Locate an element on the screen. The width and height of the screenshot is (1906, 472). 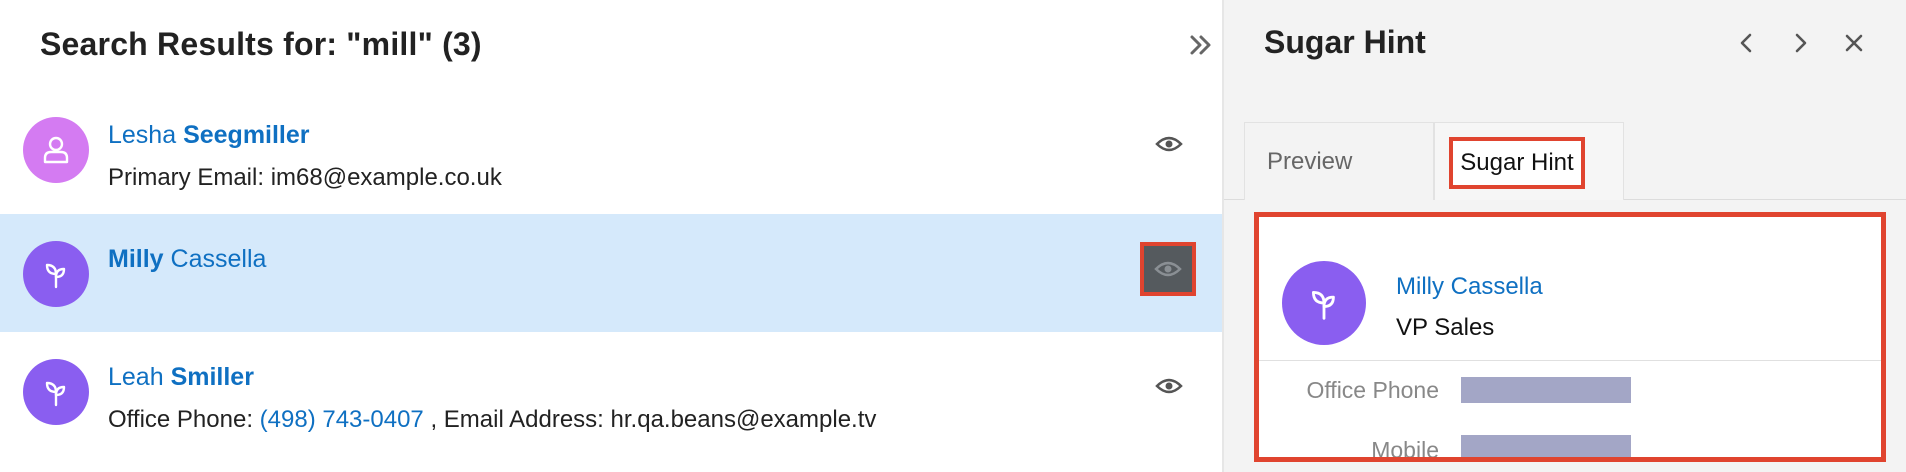
tab-sugar-hint: Sugar Hint is located at coordinates (1529, 161).